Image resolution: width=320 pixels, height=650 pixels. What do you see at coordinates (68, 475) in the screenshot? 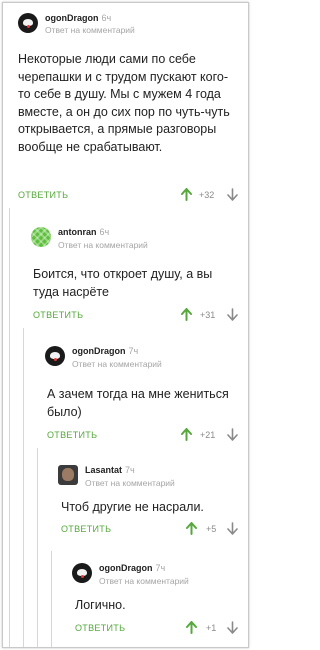
I see `lasantat-avatar` at bounding box center [68, 475].